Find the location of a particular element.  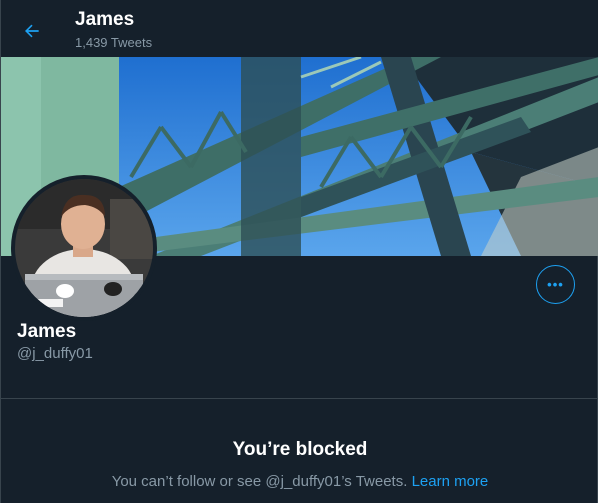

back-button is located at coordinates (32, 31).